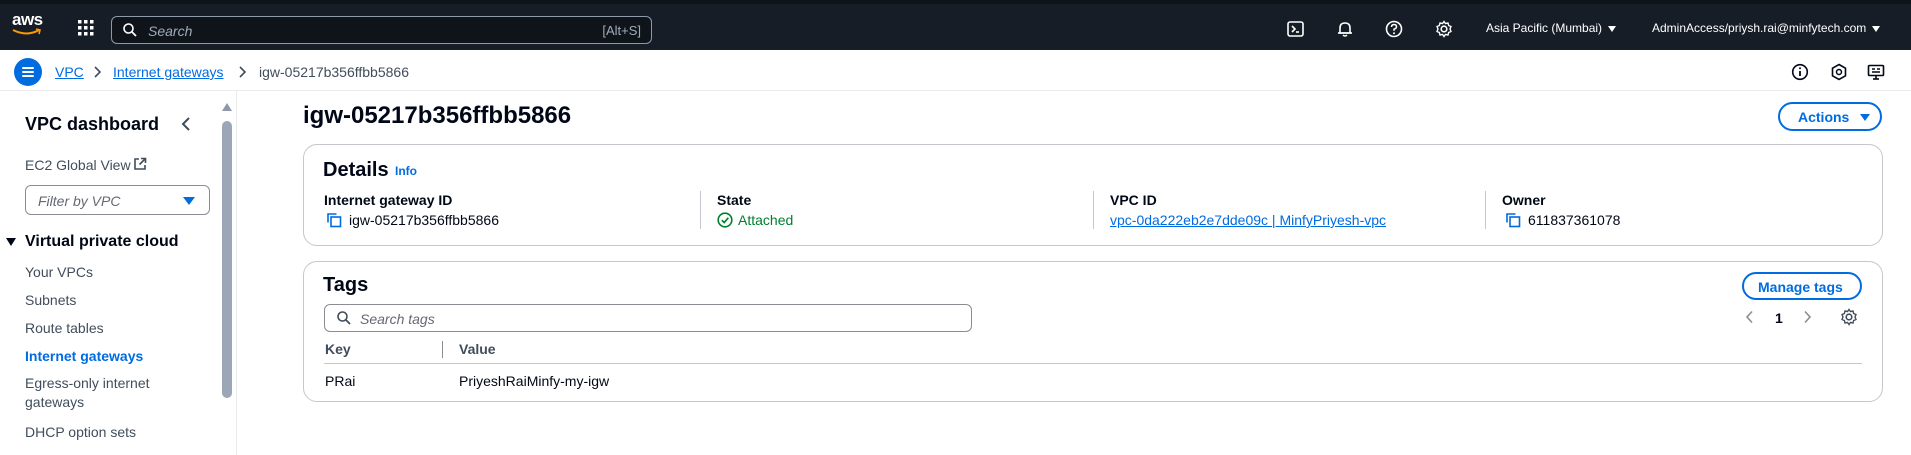  I want to click on region-selector: Asia Pacific (Mumbai), so click(1551, 28).